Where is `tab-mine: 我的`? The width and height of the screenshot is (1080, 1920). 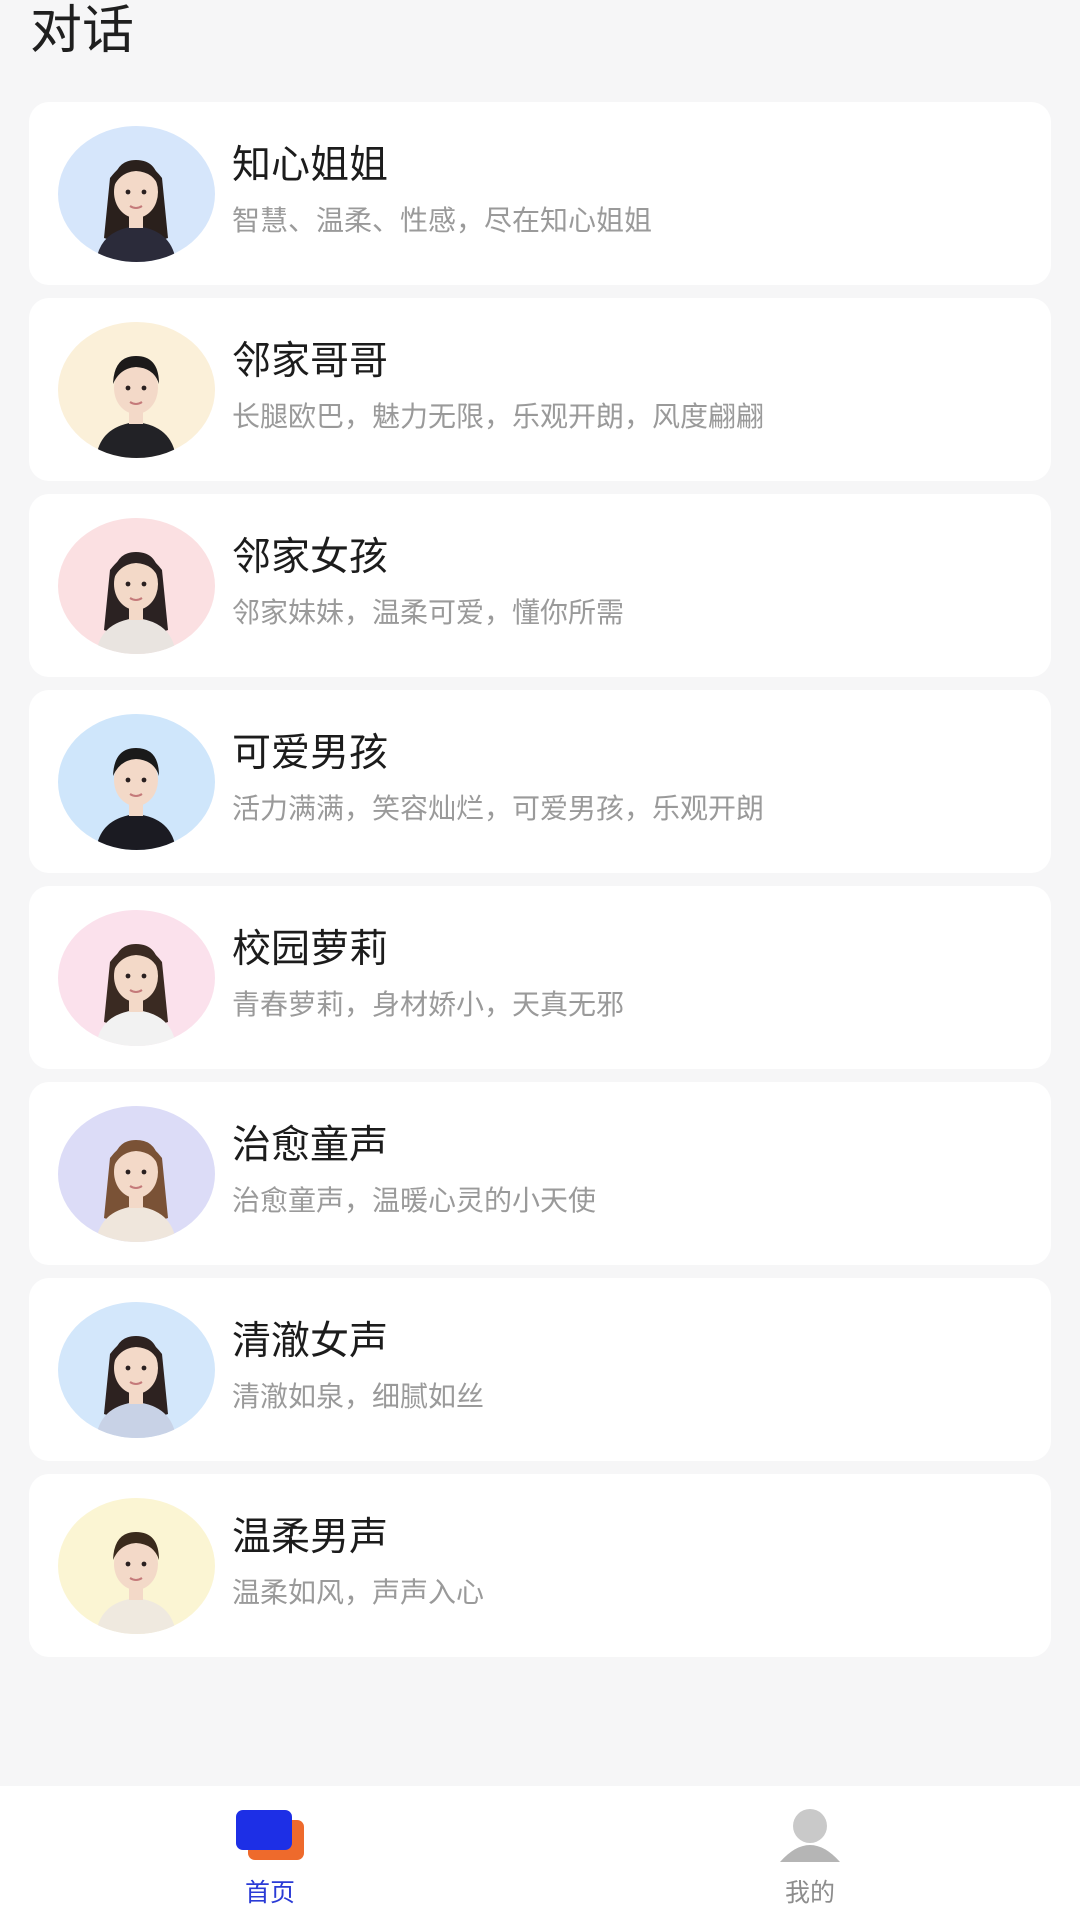
tab-mine: 我的 is located at coordinates (810, 1853).